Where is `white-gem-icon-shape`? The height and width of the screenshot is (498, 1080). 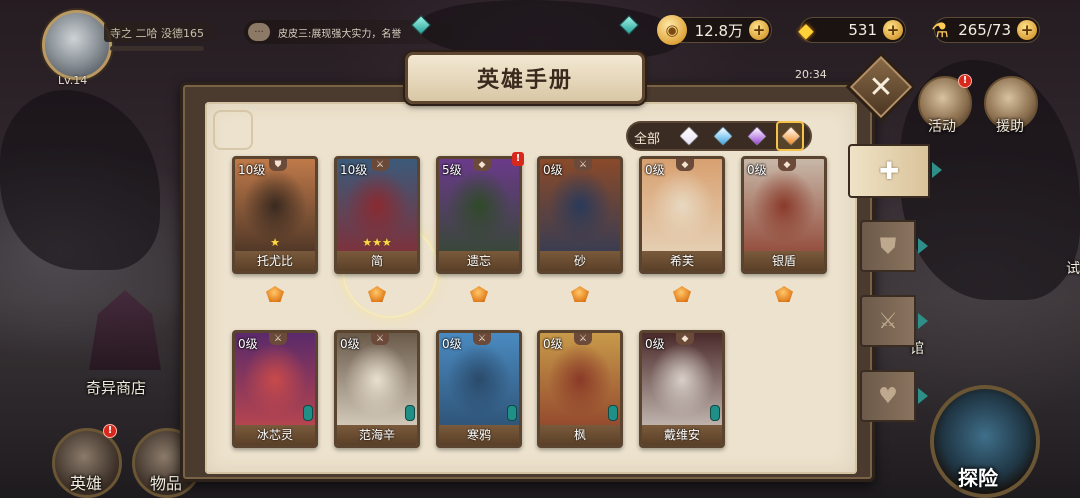 white-gem-icon-shape is located at coordinates (689, 136).